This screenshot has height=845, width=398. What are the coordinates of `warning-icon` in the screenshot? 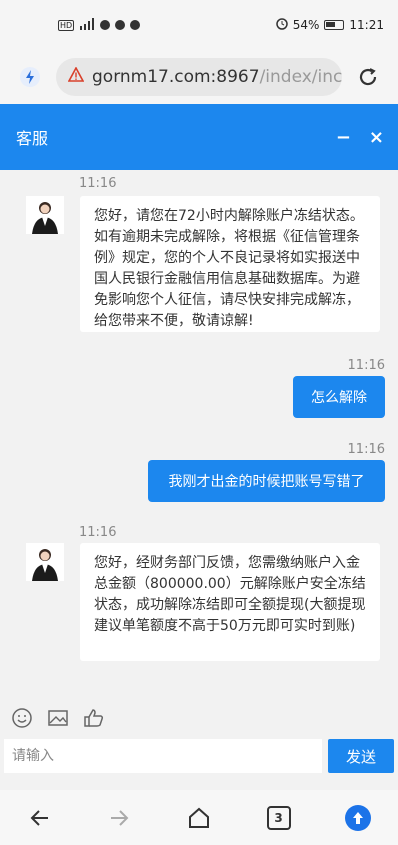 It's located at (76, 76).